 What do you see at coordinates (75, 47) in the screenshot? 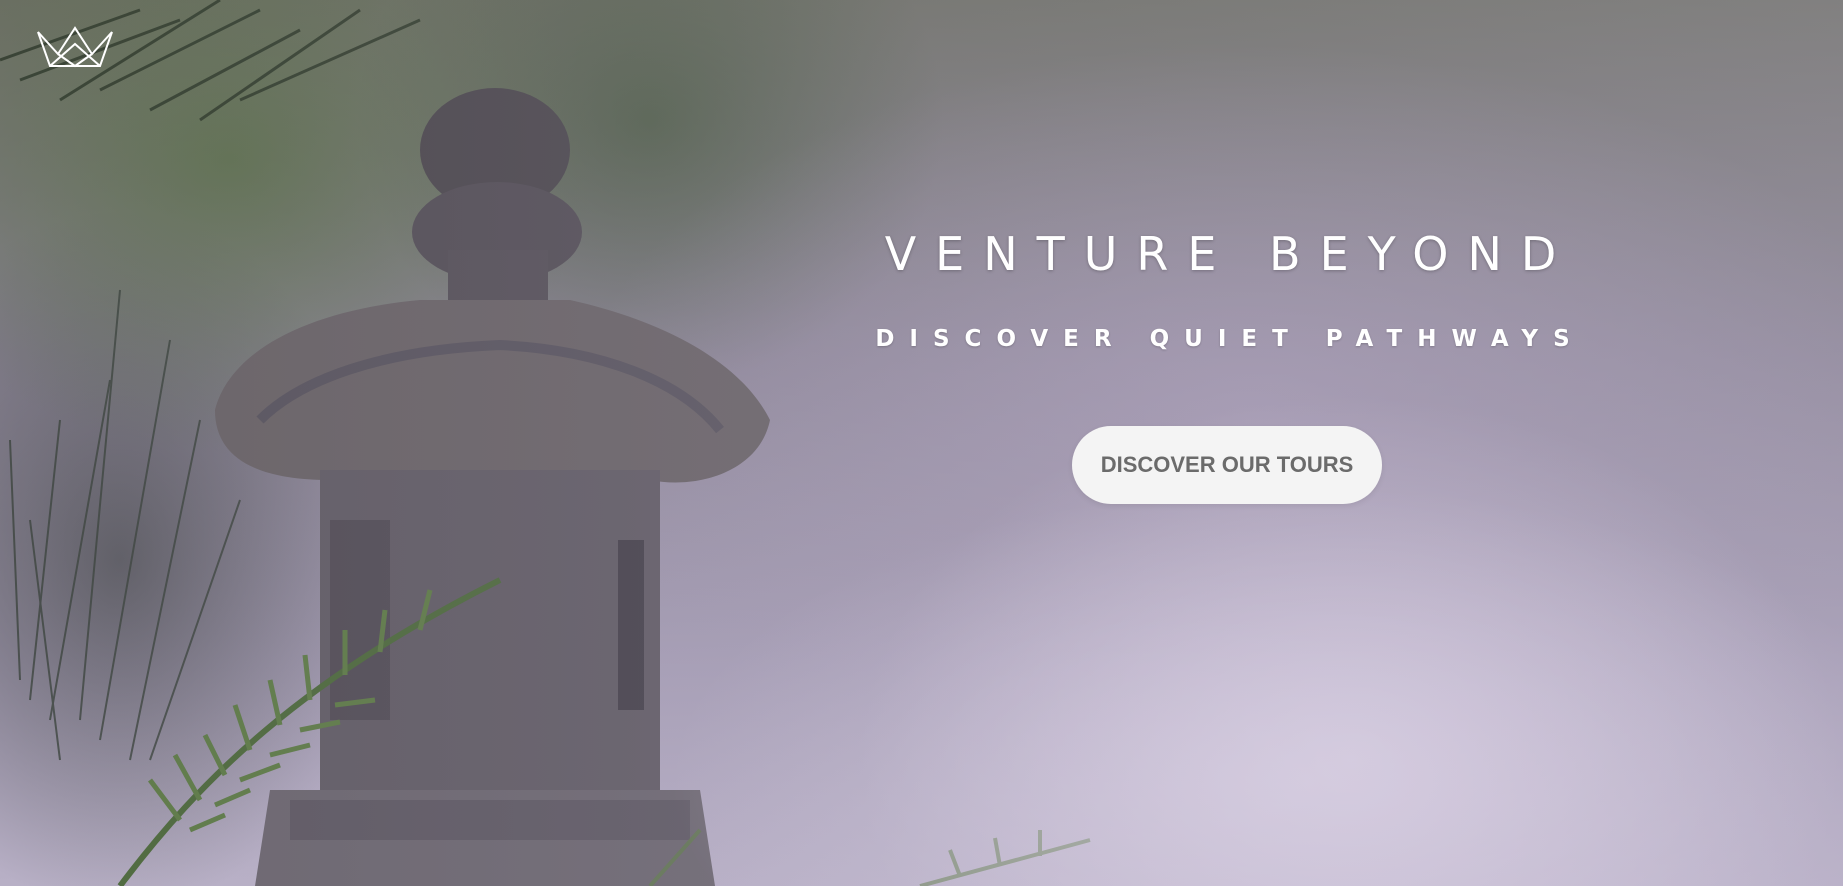
I see `crown-icon` at bounding box center [75, 47].